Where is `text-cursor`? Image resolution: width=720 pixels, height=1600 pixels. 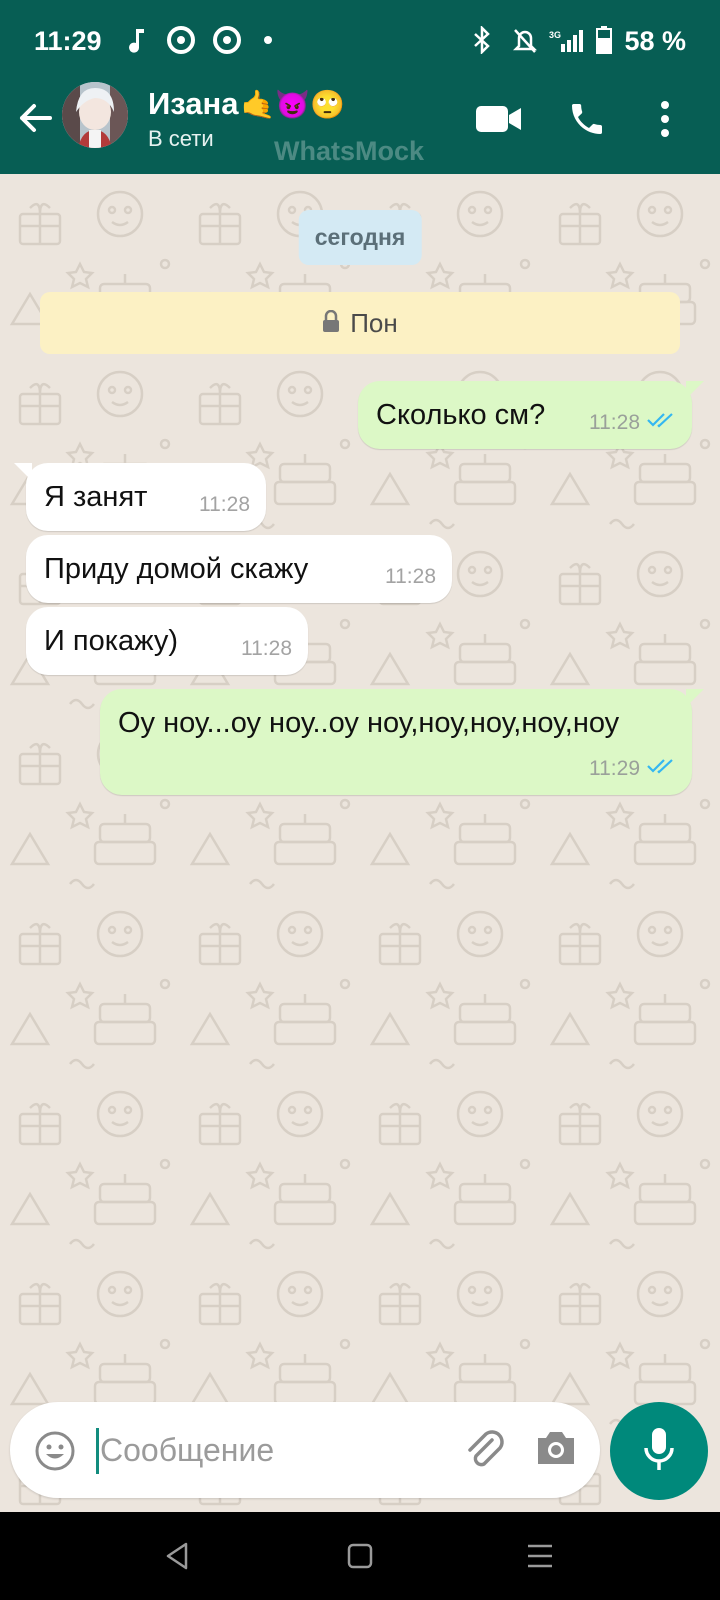 text-cursor is located at coordinates (97, 1451).